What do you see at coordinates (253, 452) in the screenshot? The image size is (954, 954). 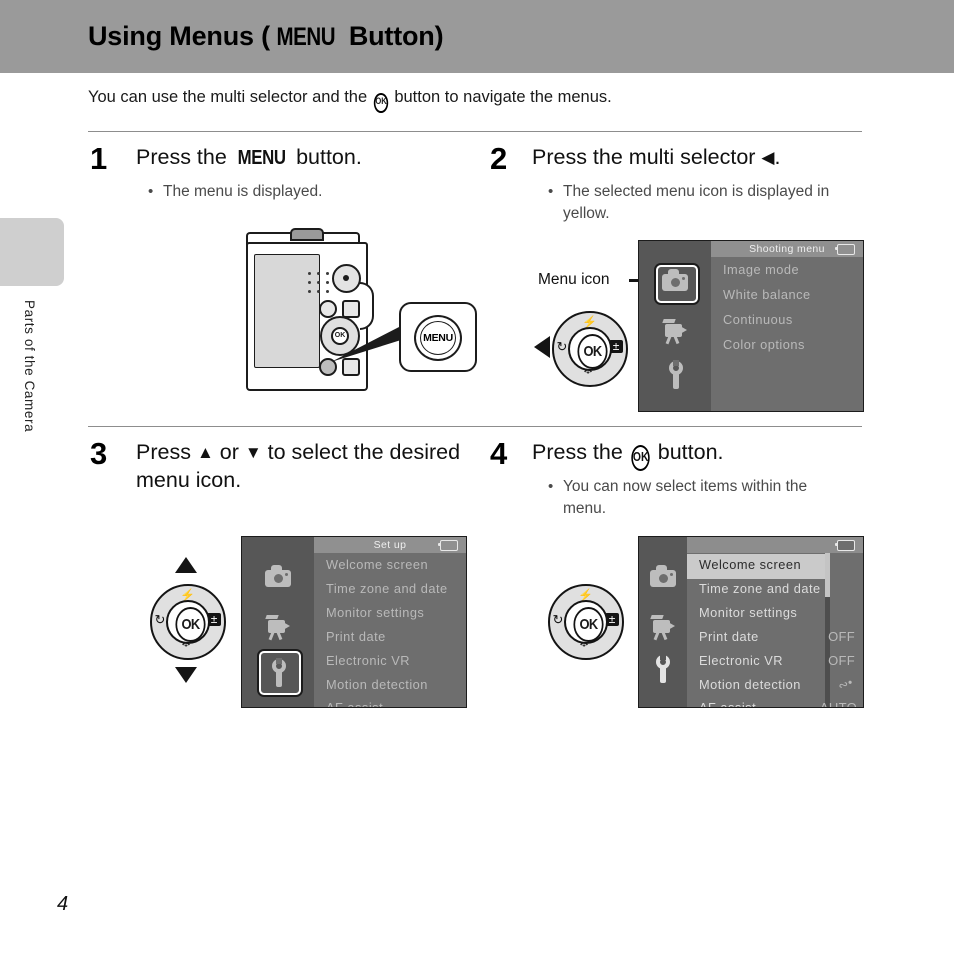 I see `down-arrow-icon: ▼` at bounding box center [253, 452].